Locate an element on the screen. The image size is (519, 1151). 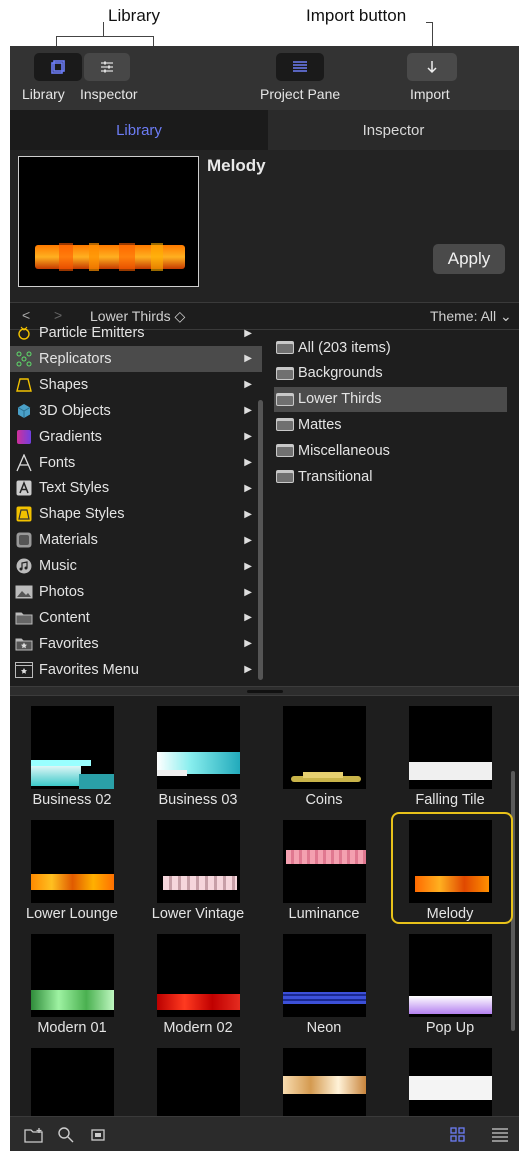
category-item: Fonts ▶ is located at coordinates (136, 463).